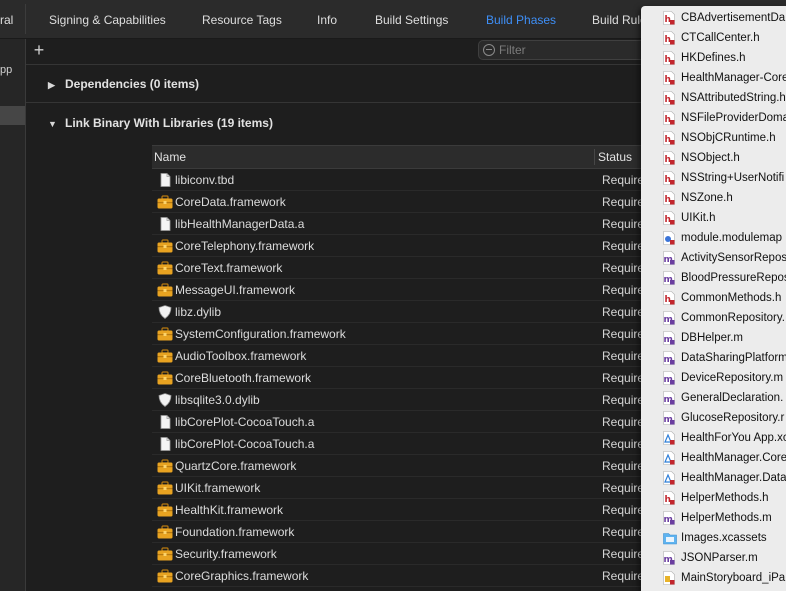  Describe the element at coordinates (39, 50) in the screenshot. I see `add-phase-button: +` at that location.